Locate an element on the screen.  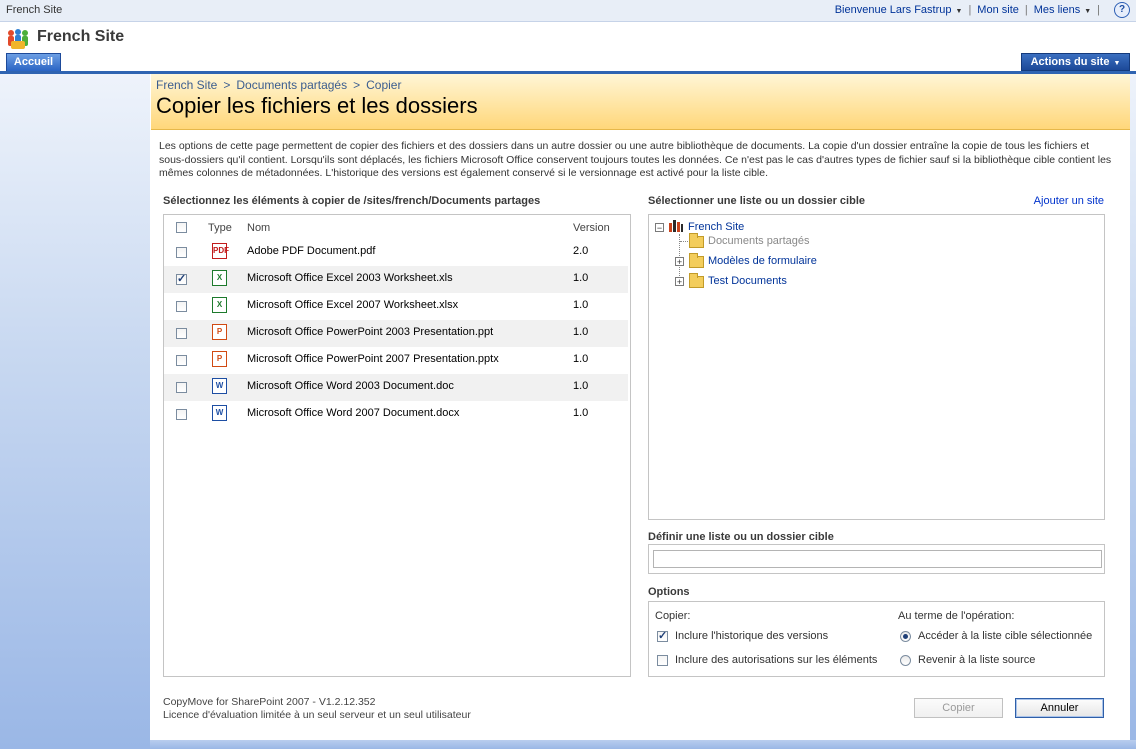
my-links-menu: Mes liens ▼ is located at coordinates (1062, 10).